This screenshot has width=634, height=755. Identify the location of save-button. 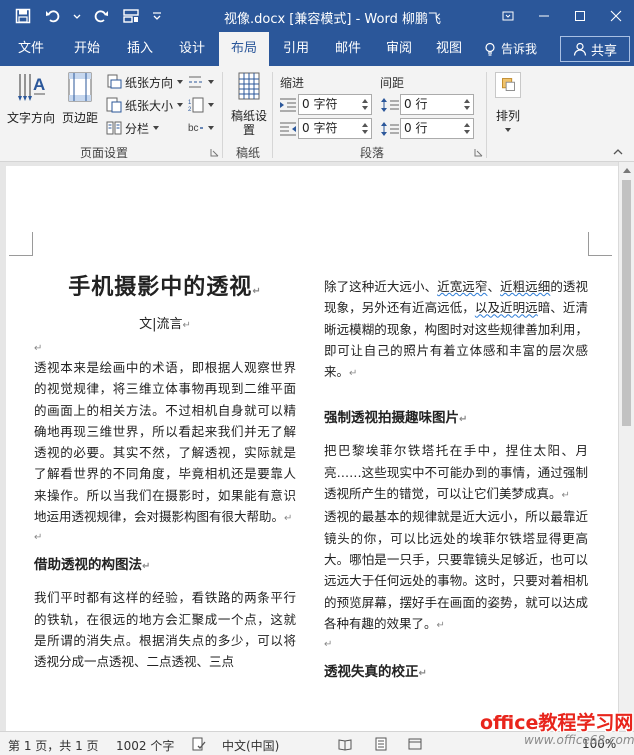
(23, 16).